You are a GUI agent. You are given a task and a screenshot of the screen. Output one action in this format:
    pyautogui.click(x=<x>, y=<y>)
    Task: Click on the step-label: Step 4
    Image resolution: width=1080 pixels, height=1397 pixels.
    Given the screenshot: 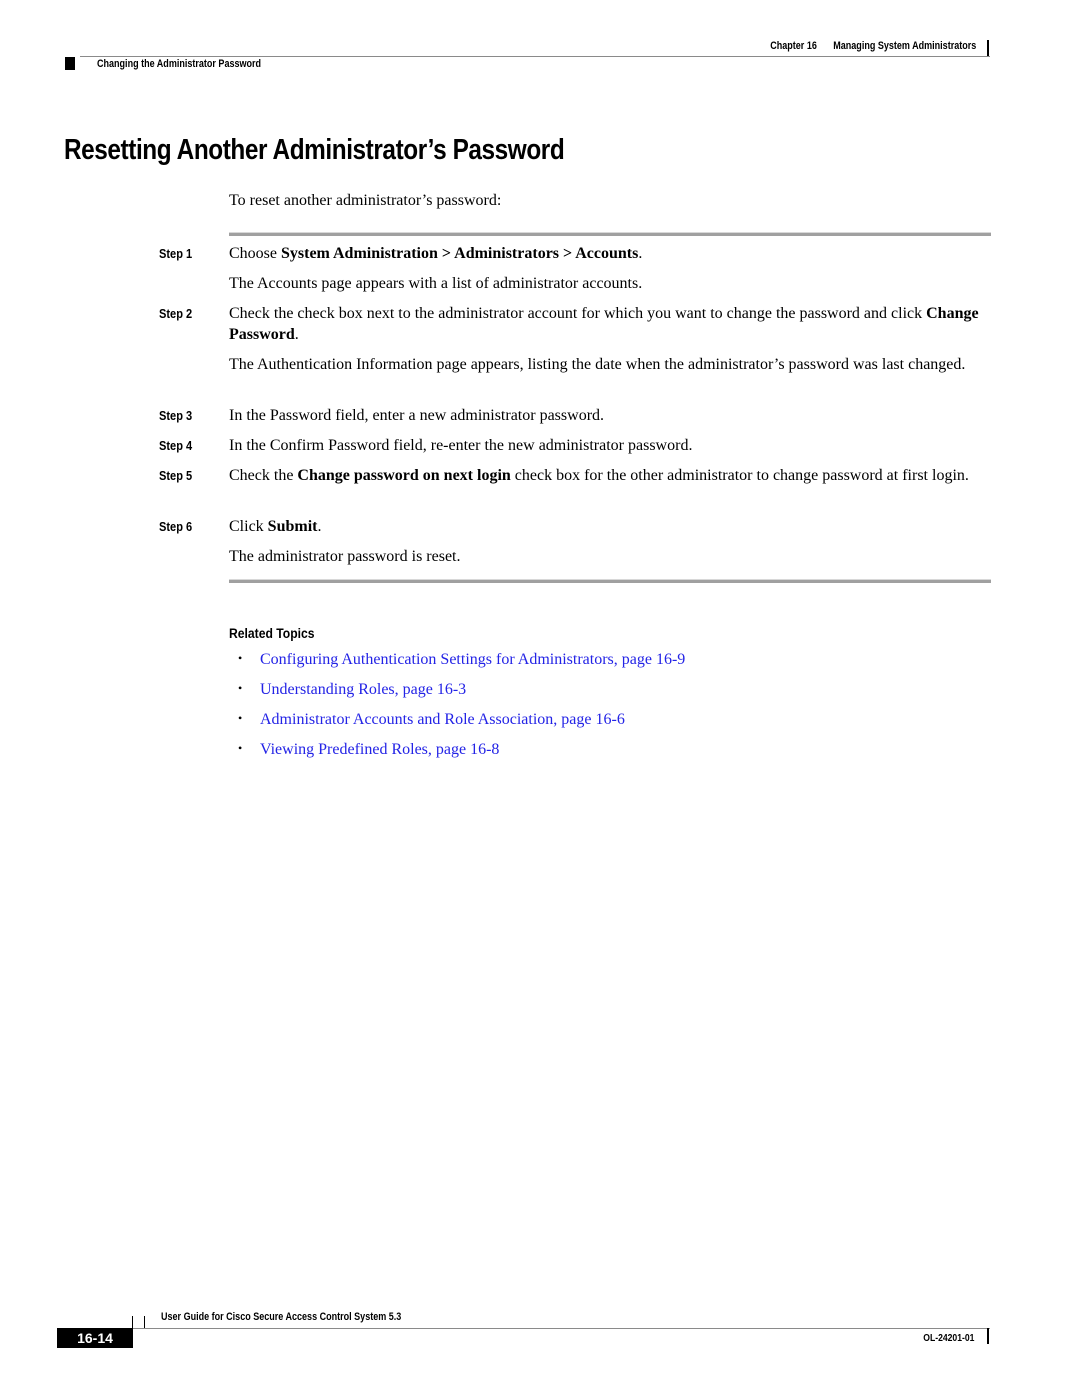 What is the action you would take?
    pyautogui.click(x=176, y=445)
    